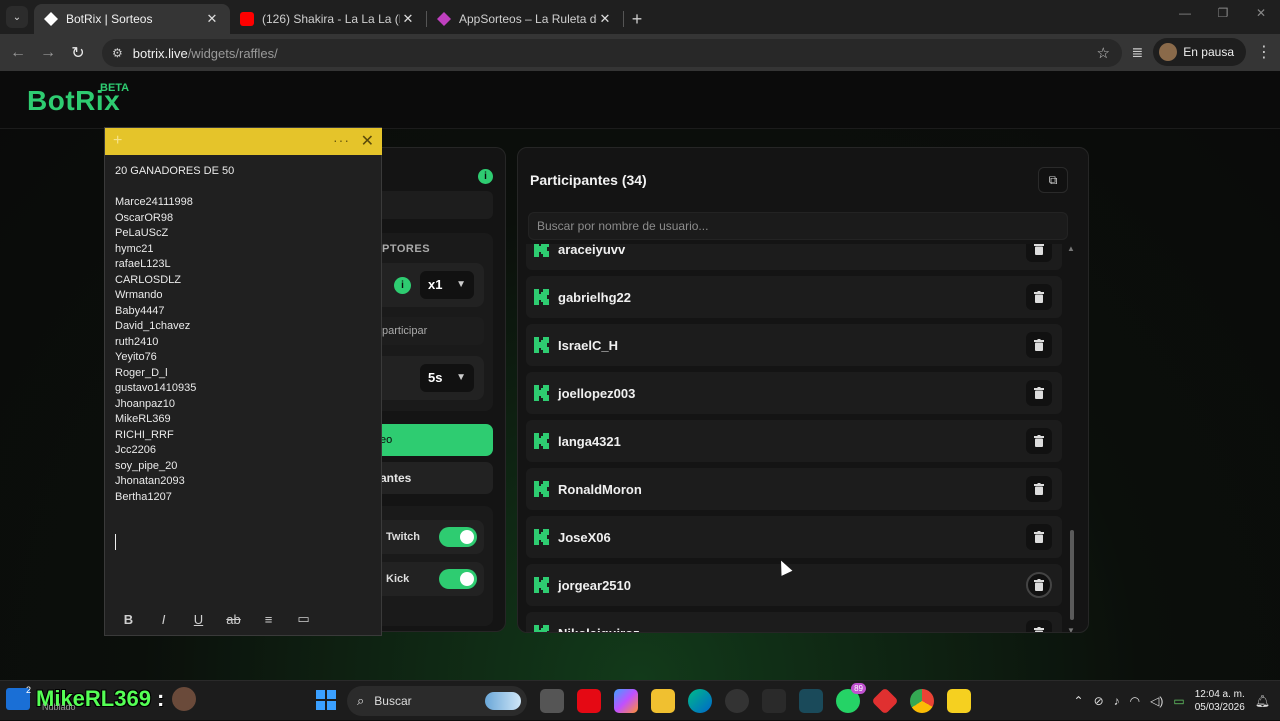 This screenshot has width=1280, height=721. What do you see at coordinates (163, 619) in the screenshot?
I see `italic-button: I` at bounding box center [163, 619].